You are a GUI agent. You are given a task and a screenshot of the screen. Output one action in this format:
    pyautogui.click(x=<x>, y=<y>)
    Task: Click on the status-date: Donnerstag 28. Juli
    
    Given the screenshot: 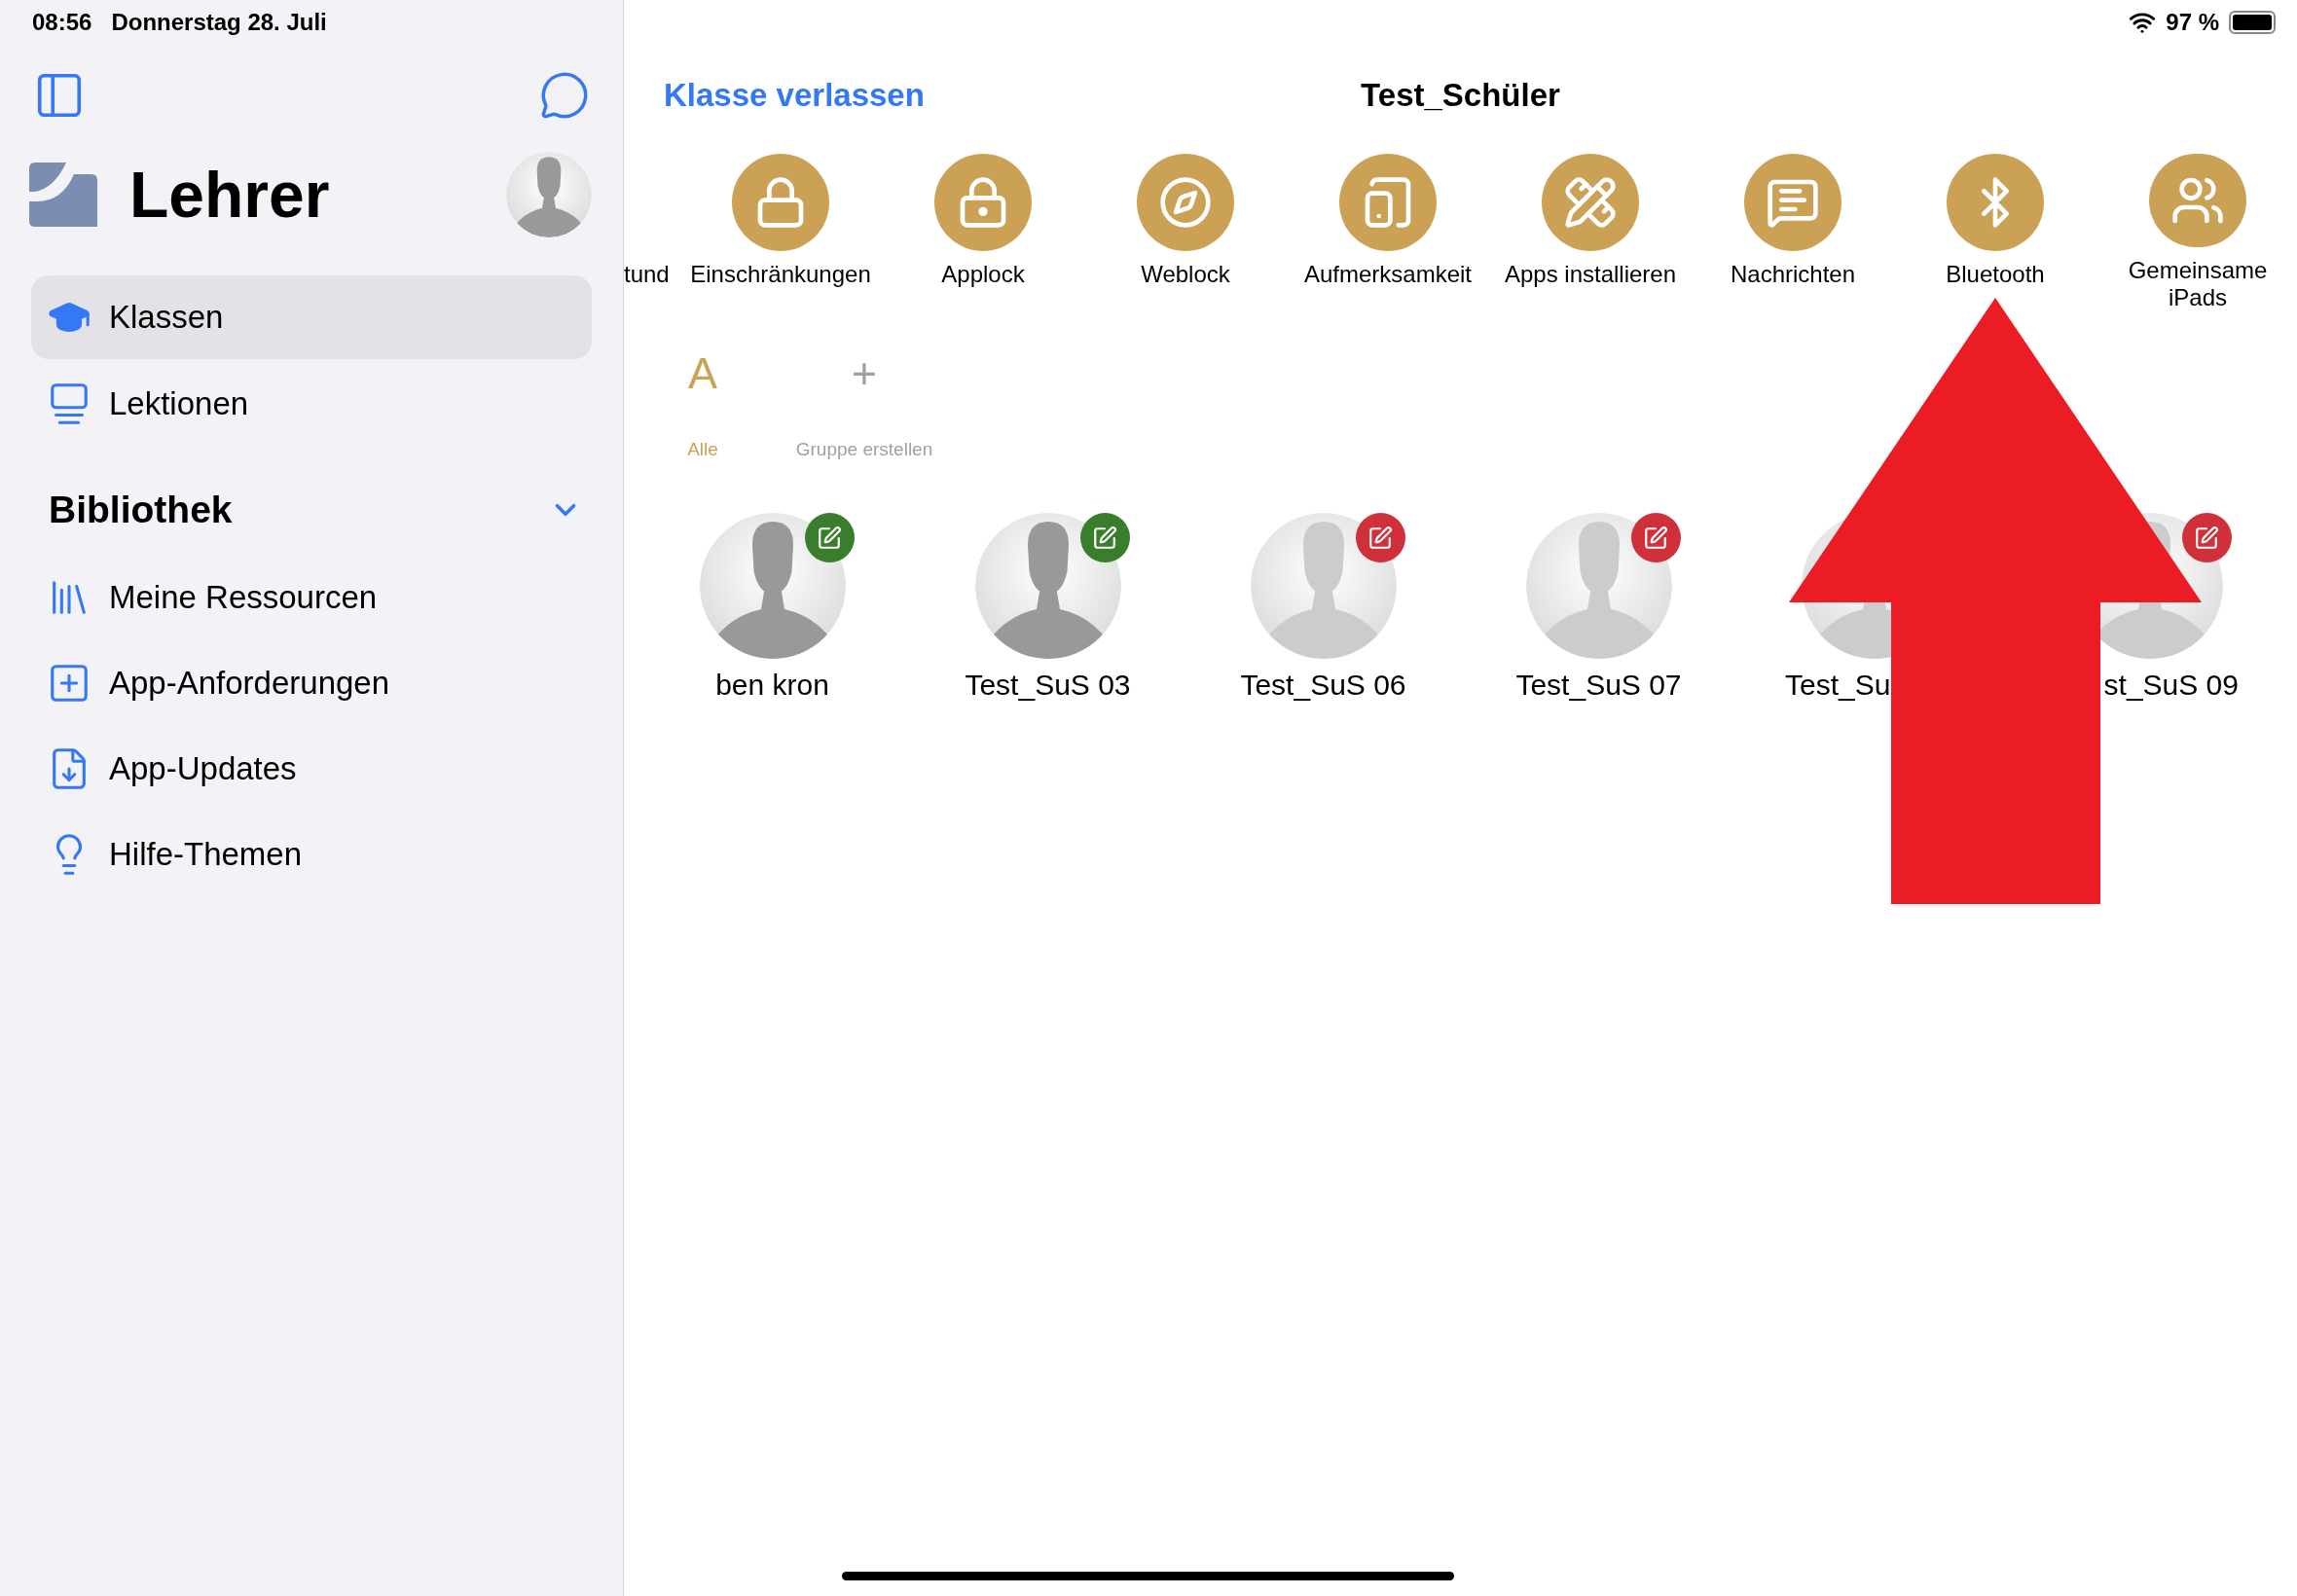 What is the action you would take?
    pyautogui.click(x=219, y=22)
    